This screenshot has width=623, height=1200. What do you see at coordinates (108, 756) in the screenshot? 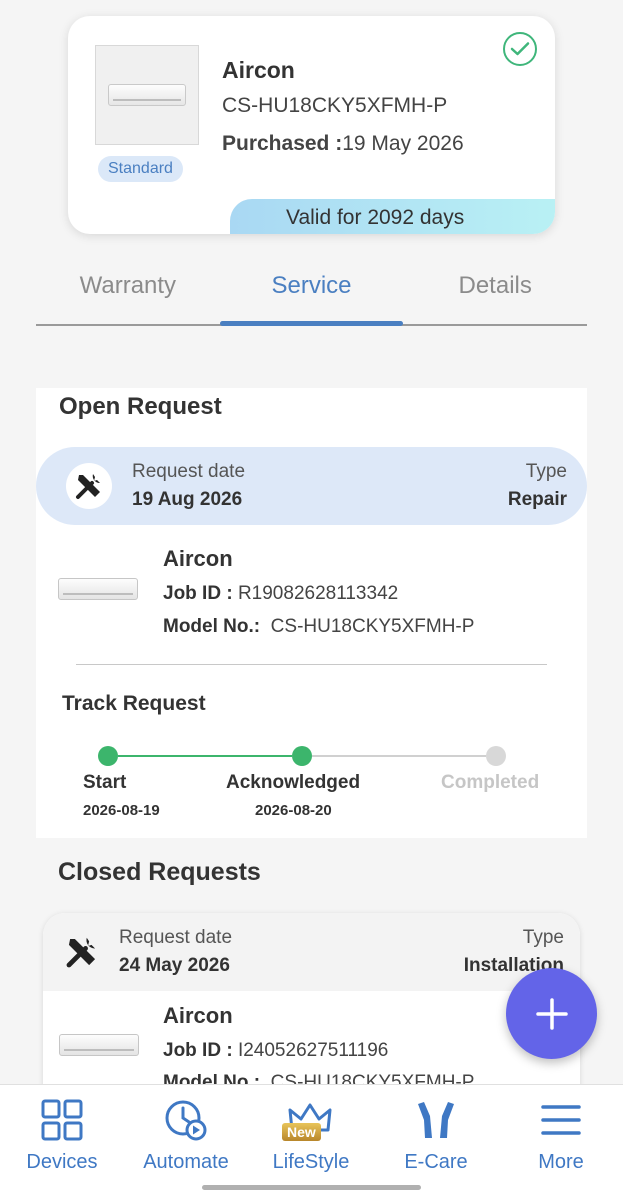
I see `step-start-dot` at bounding box center [108, 756].